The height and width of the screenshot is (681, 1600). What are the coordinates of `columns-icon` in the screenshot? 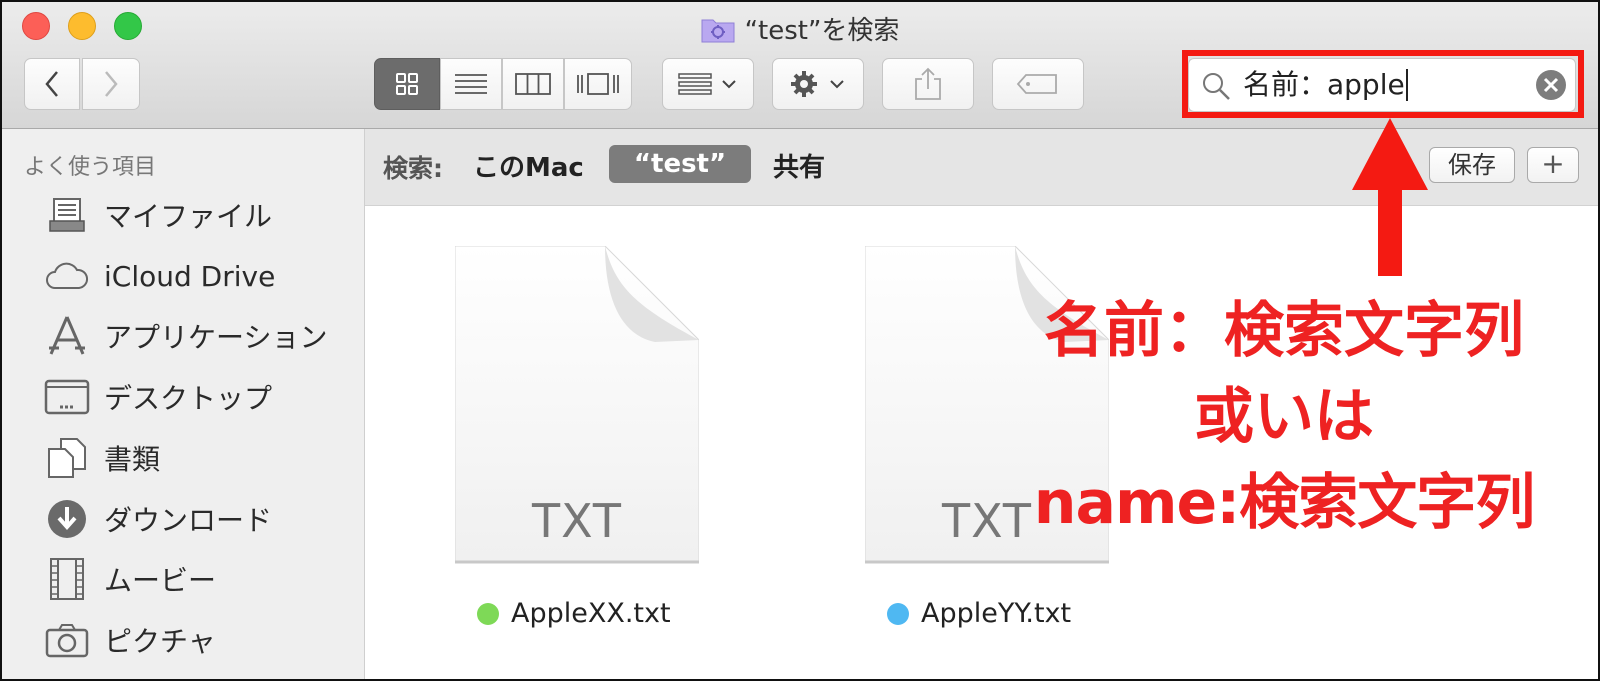 It's located at (533, 84).